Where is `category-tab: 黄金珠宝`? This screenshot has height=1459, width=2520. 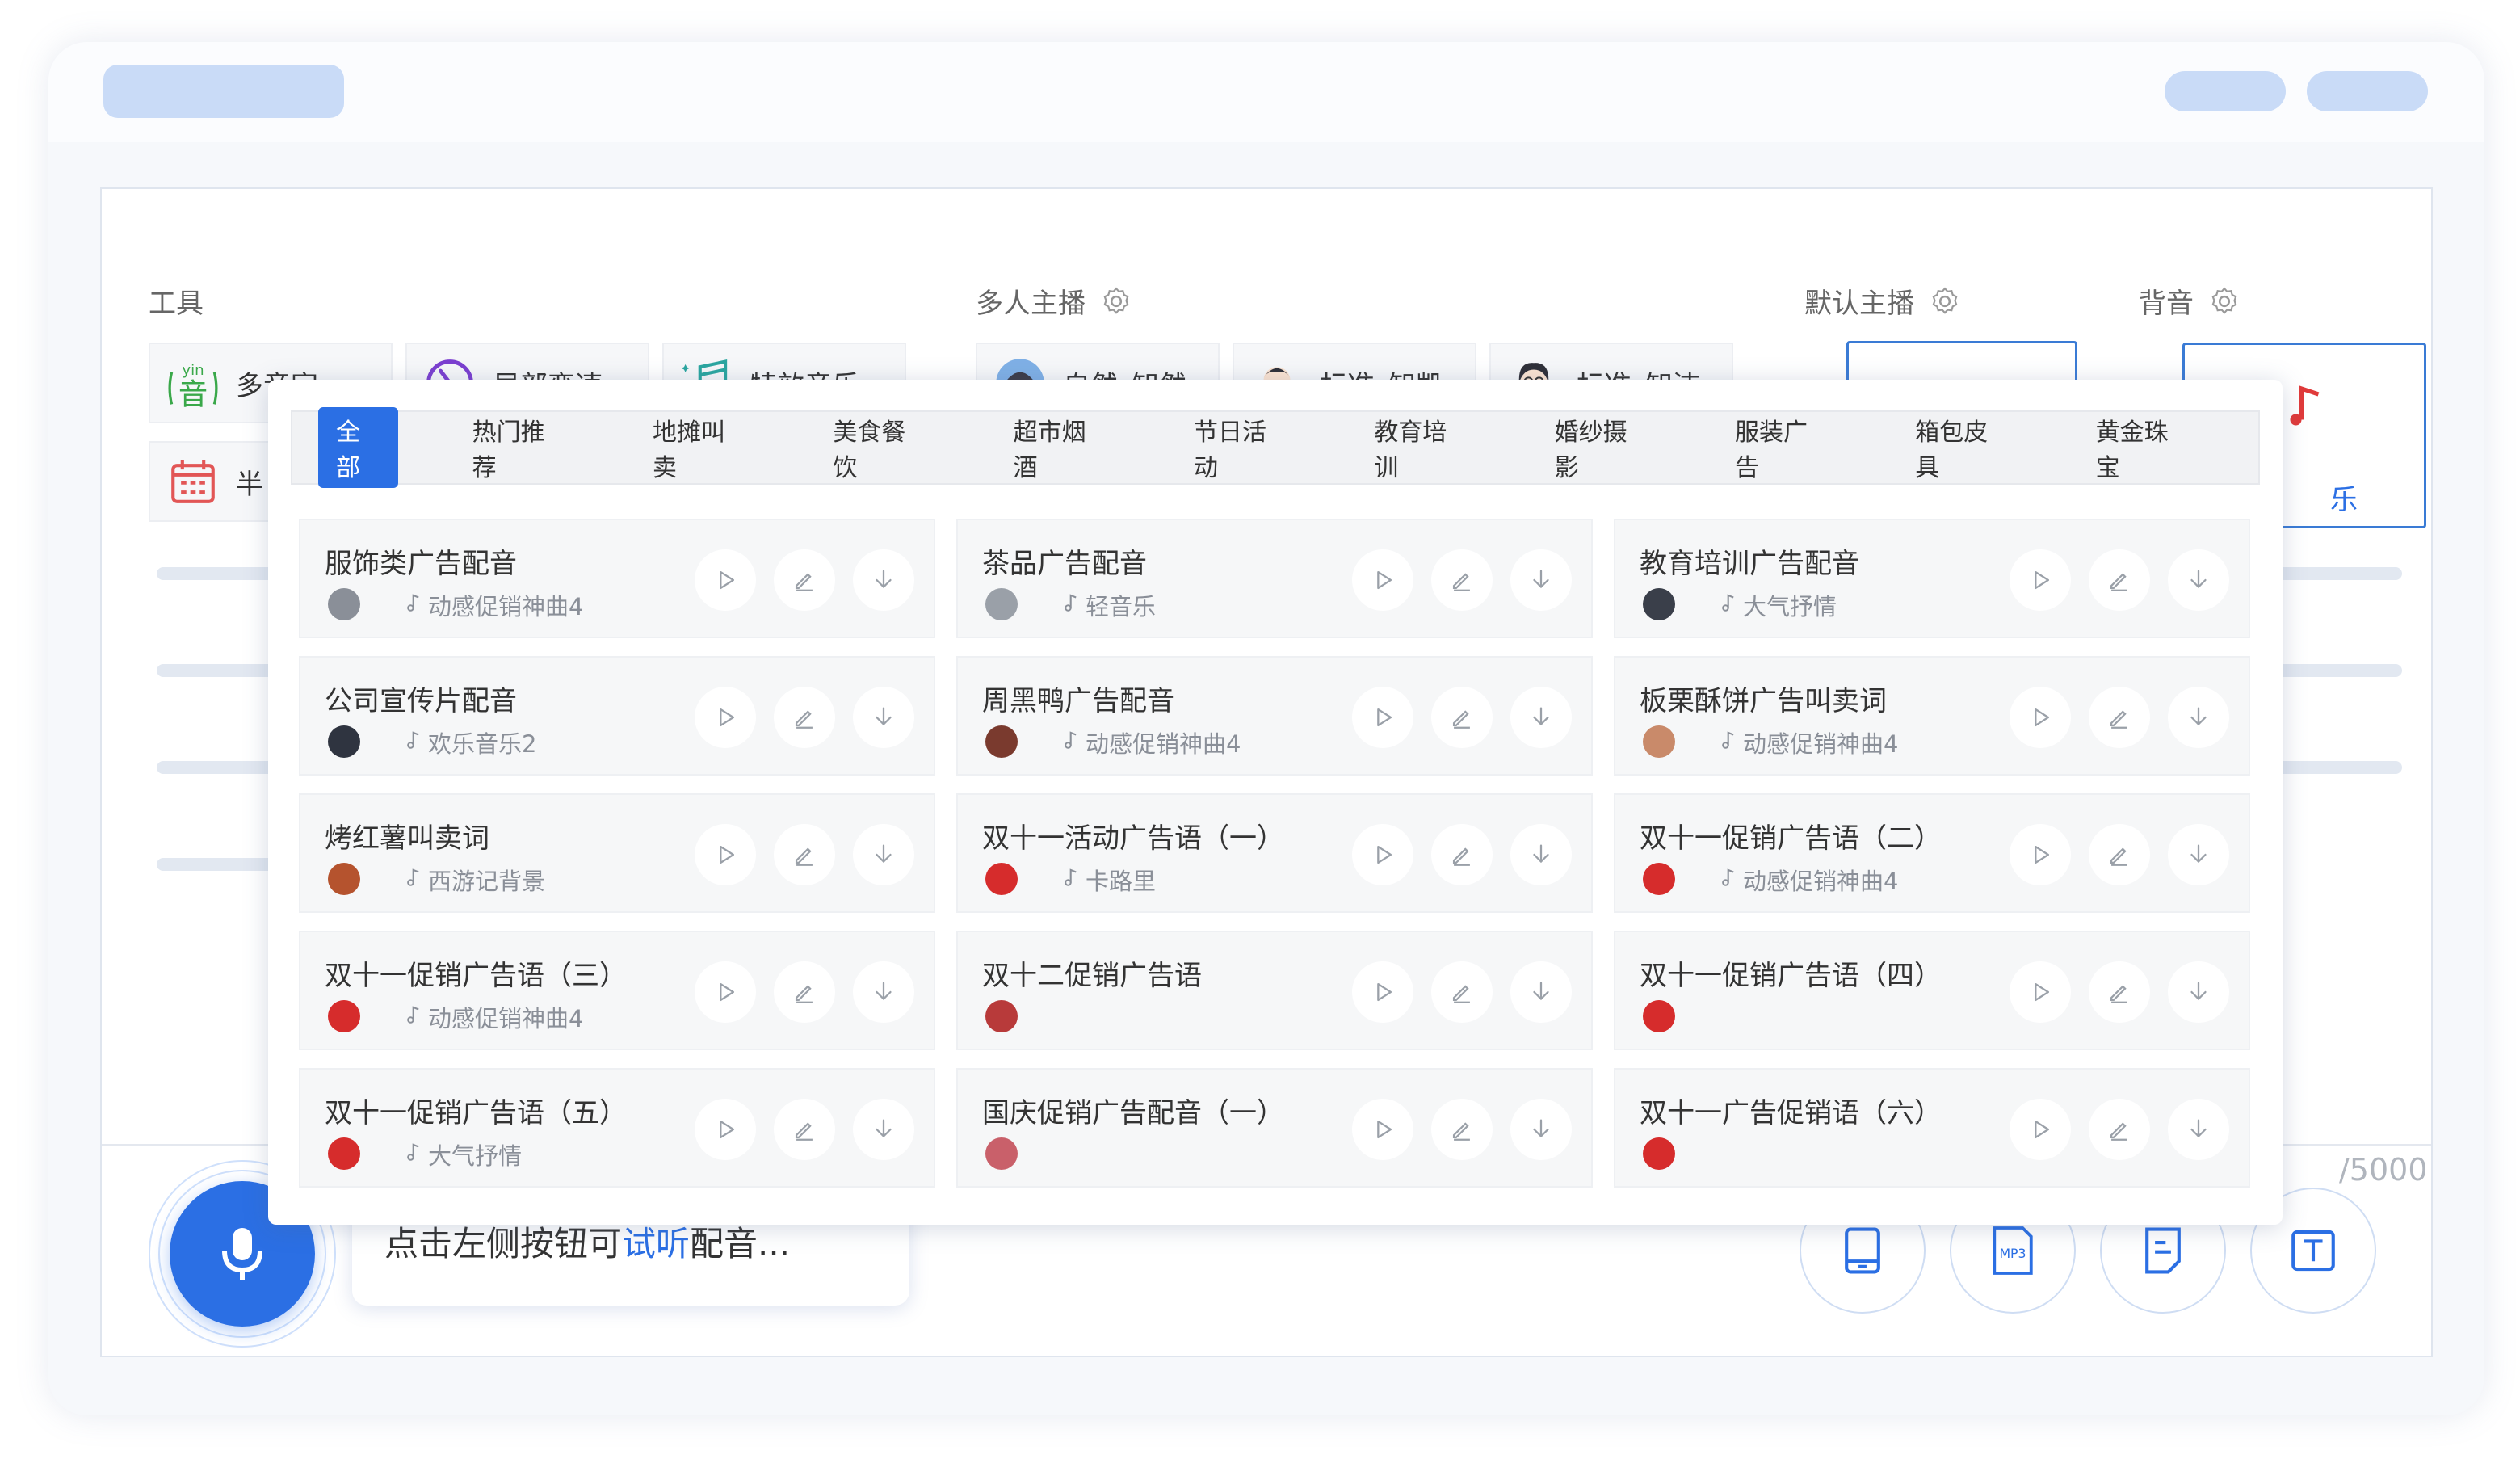
category-tab: 黄金珠宝 is located at coordinates (2140, 448).